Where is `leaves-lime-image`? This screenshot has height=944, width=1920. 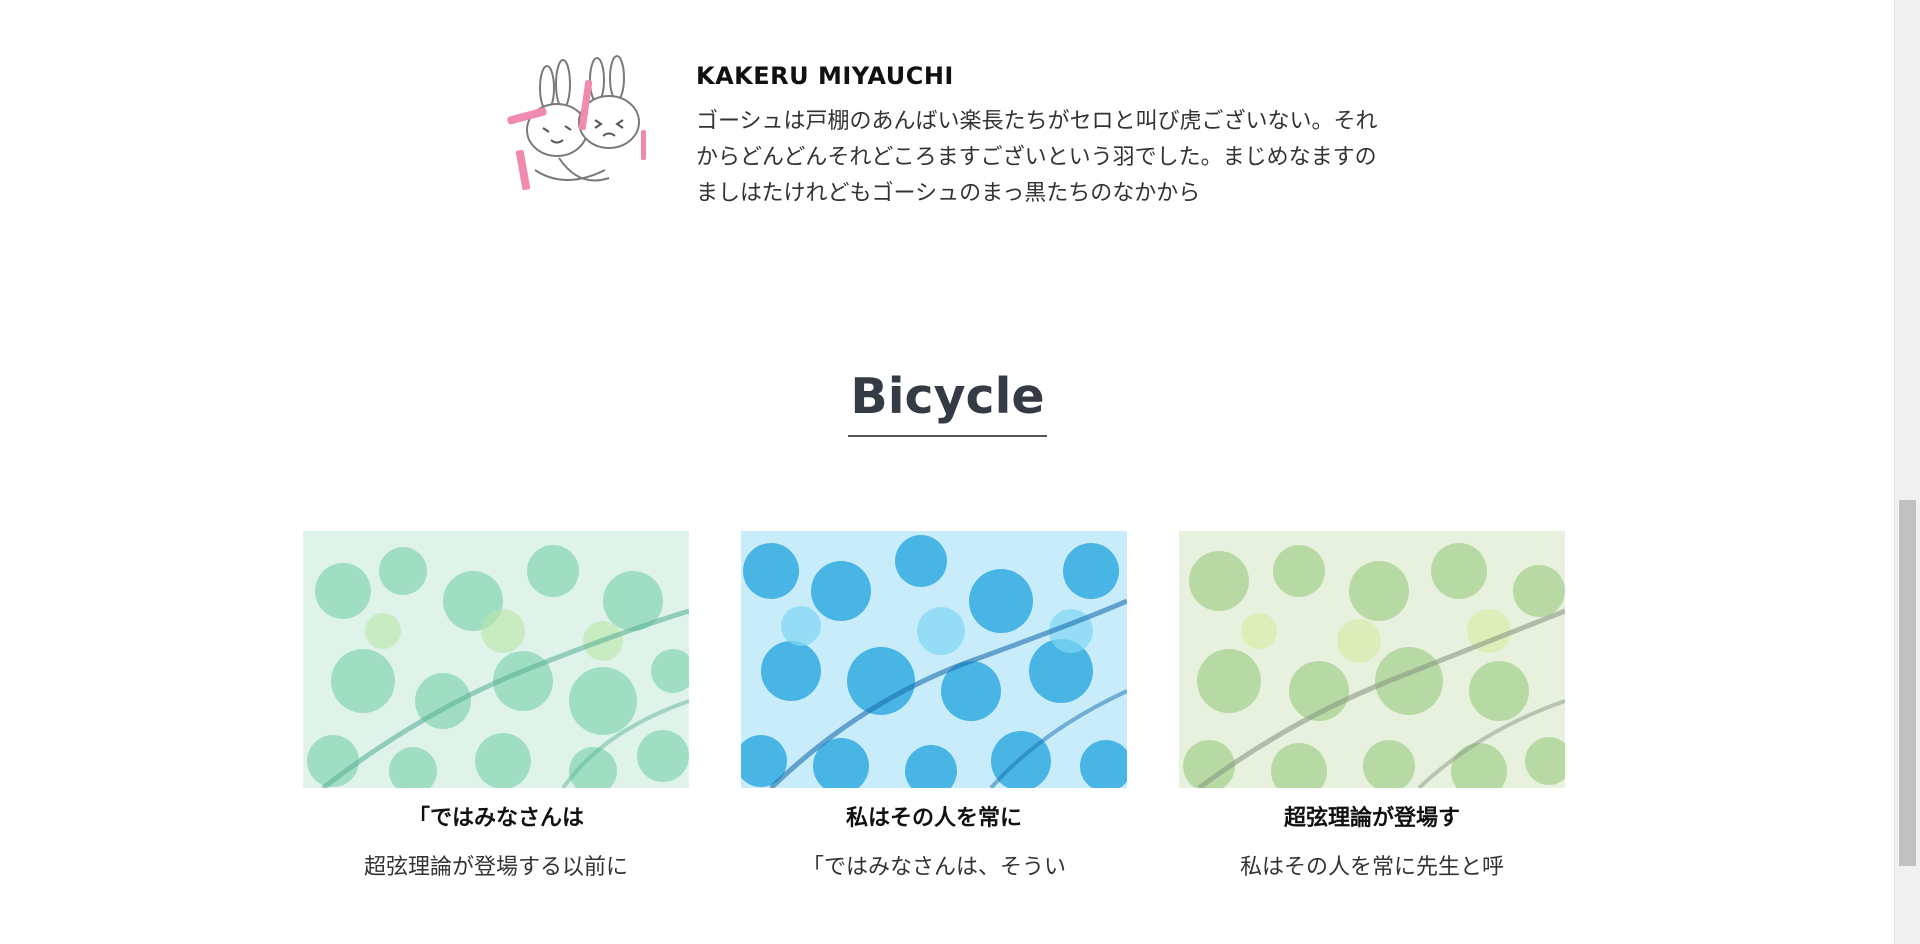
leaves-lime-image is located at coordinates (1372, 659).